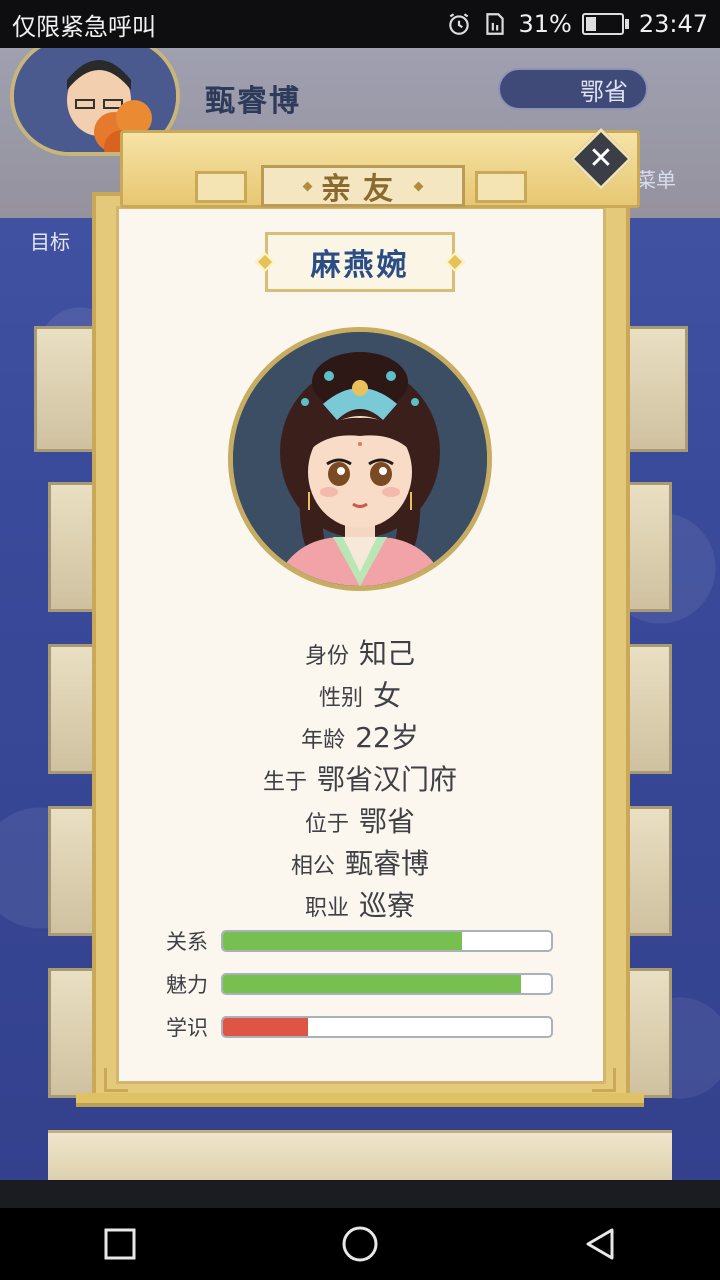  I want to click on info-birthplace: 生于 鄂省汉门府, so click(360, 778).